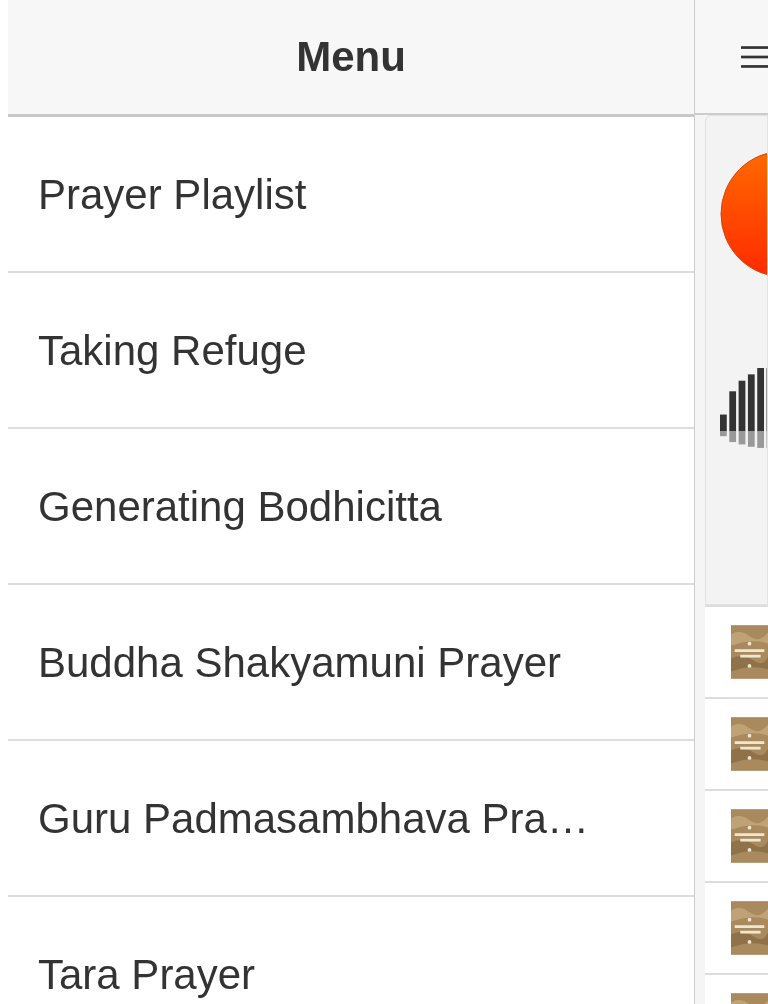 The height and width of the screenshot is (1004, 768). Describe the element at coordinates (743, 214) in the screenshot. I see `play-button` at that location.